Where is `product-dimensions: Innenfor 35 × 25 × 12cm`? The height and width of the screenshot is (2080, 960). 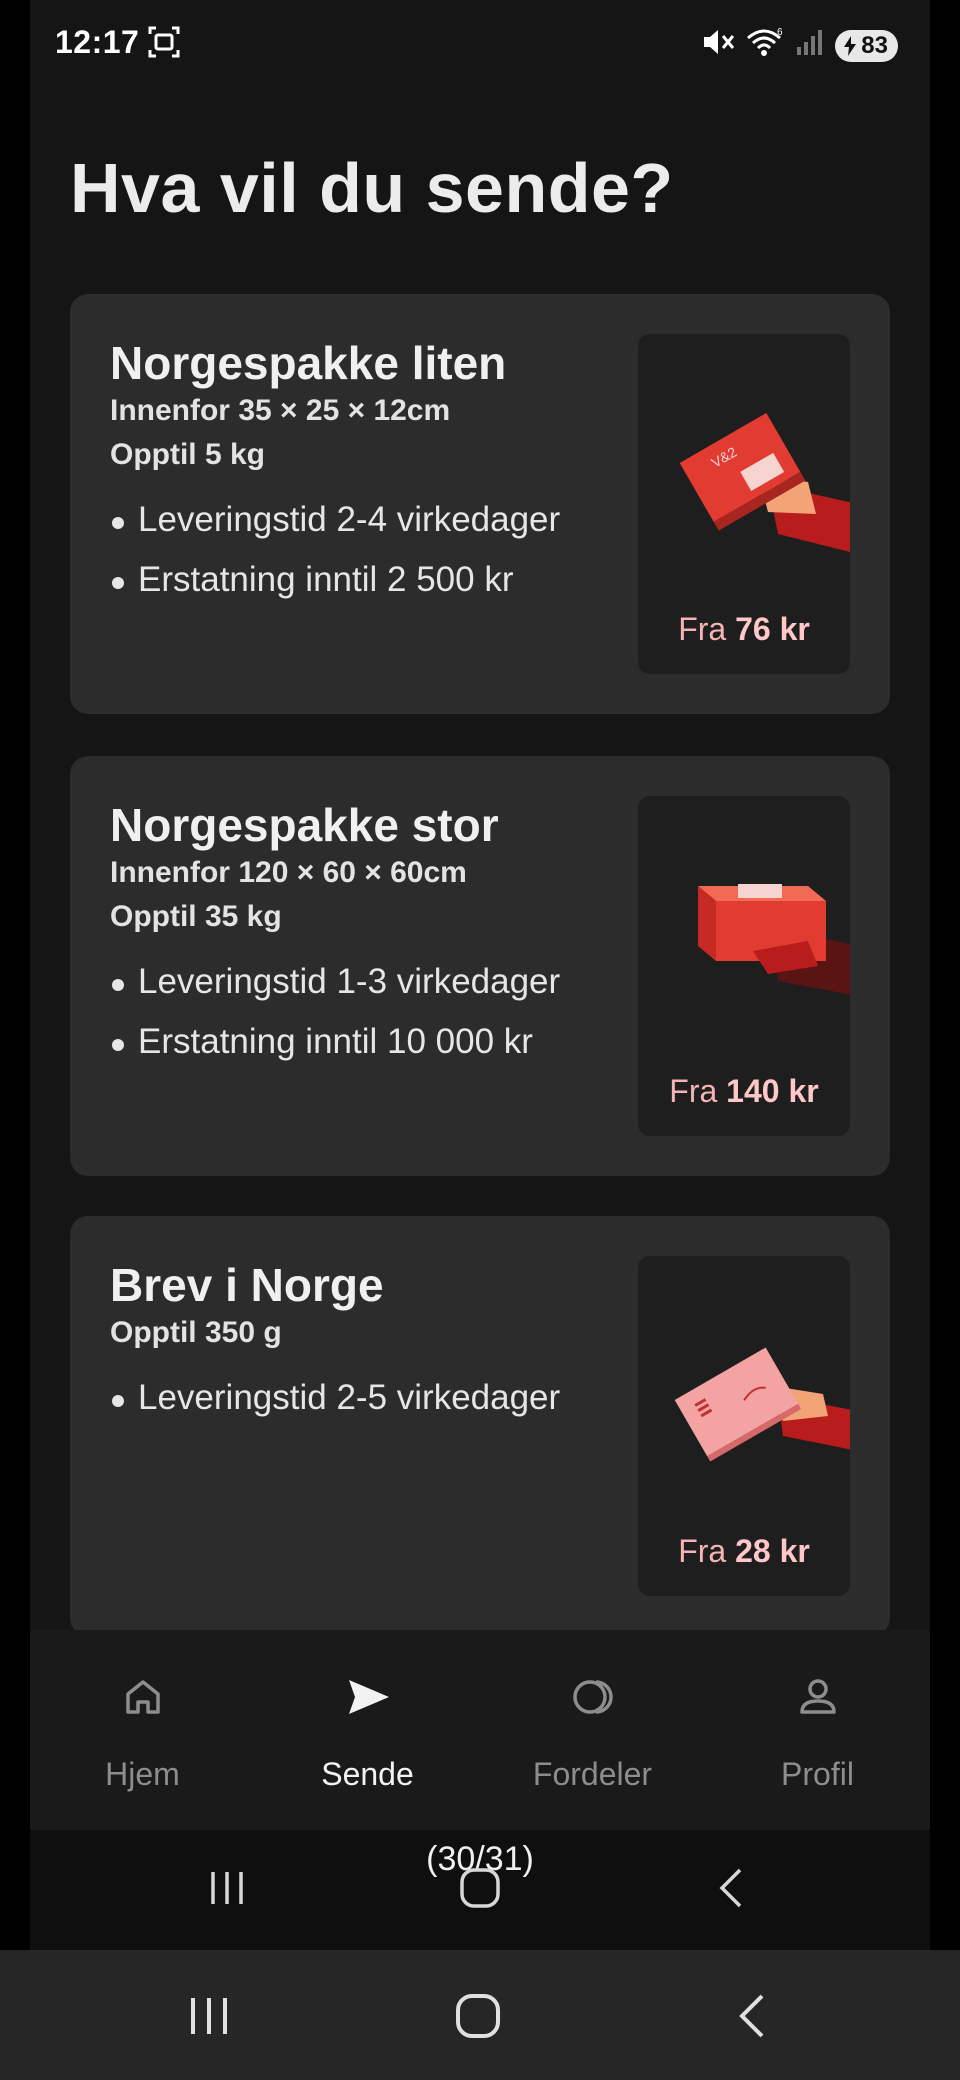
product-dimensions: Innenfor 35 × 25 × 12cm is located at coordinates (280, 410).